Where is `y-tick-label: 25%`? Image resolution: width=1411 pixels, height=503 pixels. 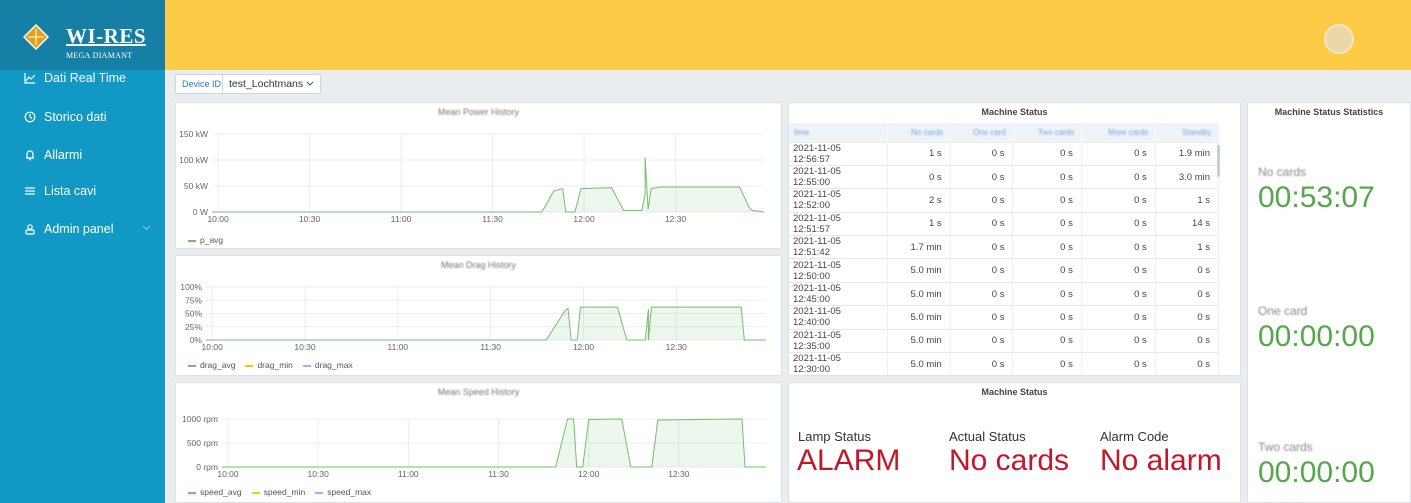
y-tick-label: 25% is located at coordinates (193, 327).